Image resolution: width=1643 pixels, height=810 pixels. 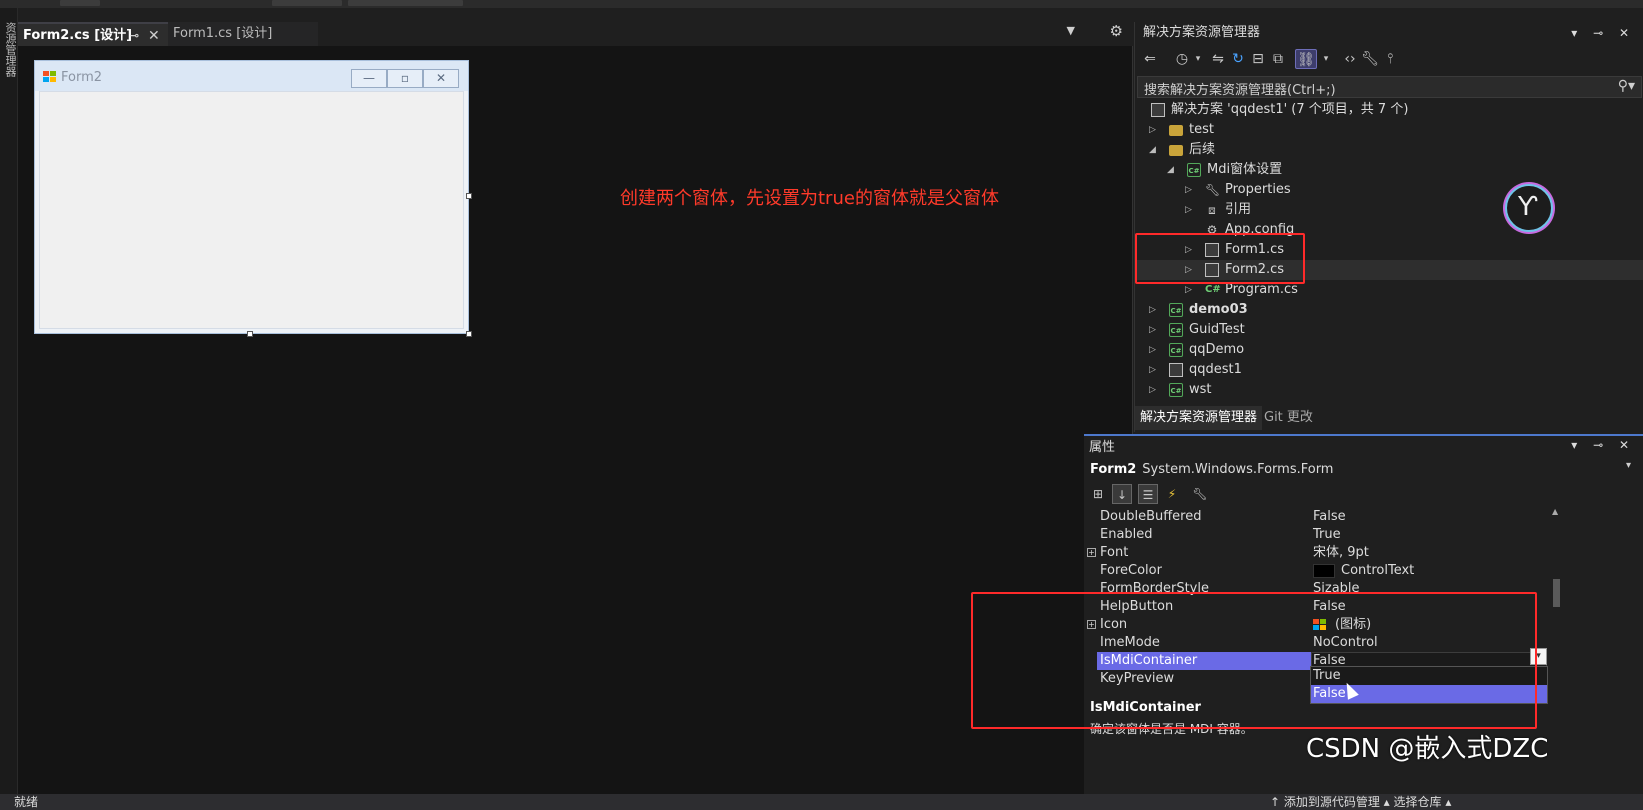 I want to click on tree-item-label: Properties, so click(x=1258, y=189).